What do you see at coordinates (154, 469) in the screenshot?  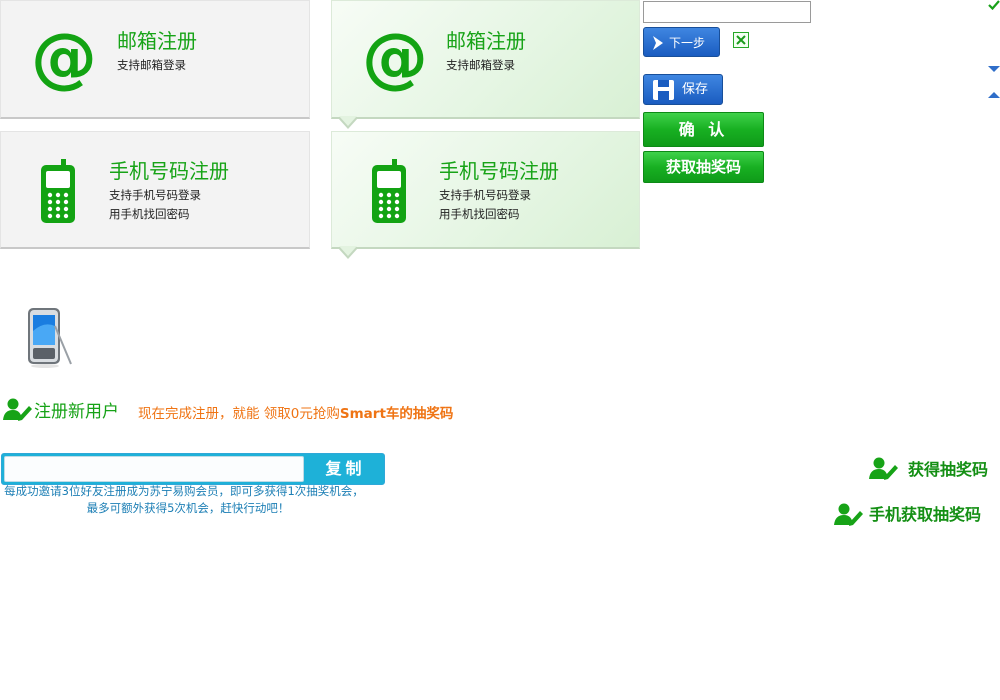 I see `invite-link-input` at bounding box center [154, 469].